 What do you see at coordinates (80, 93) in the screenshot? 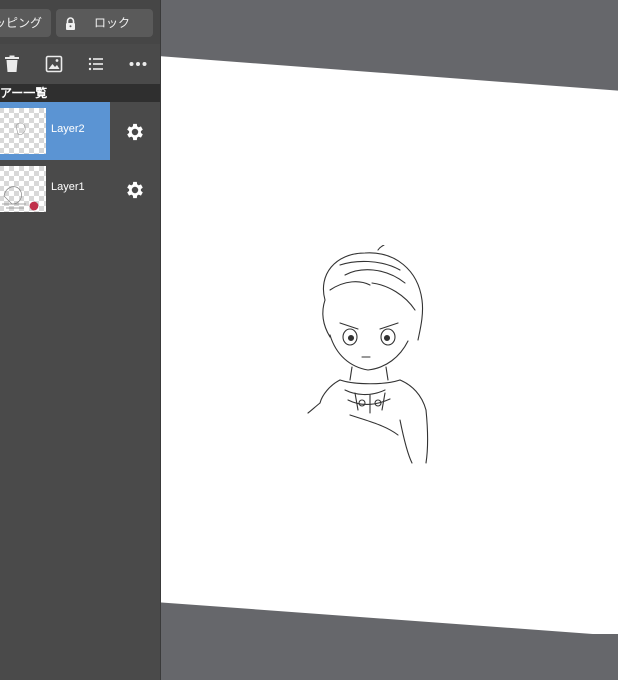
I see `layer-list-header: アー一覧` at bounding box center [80, 93].